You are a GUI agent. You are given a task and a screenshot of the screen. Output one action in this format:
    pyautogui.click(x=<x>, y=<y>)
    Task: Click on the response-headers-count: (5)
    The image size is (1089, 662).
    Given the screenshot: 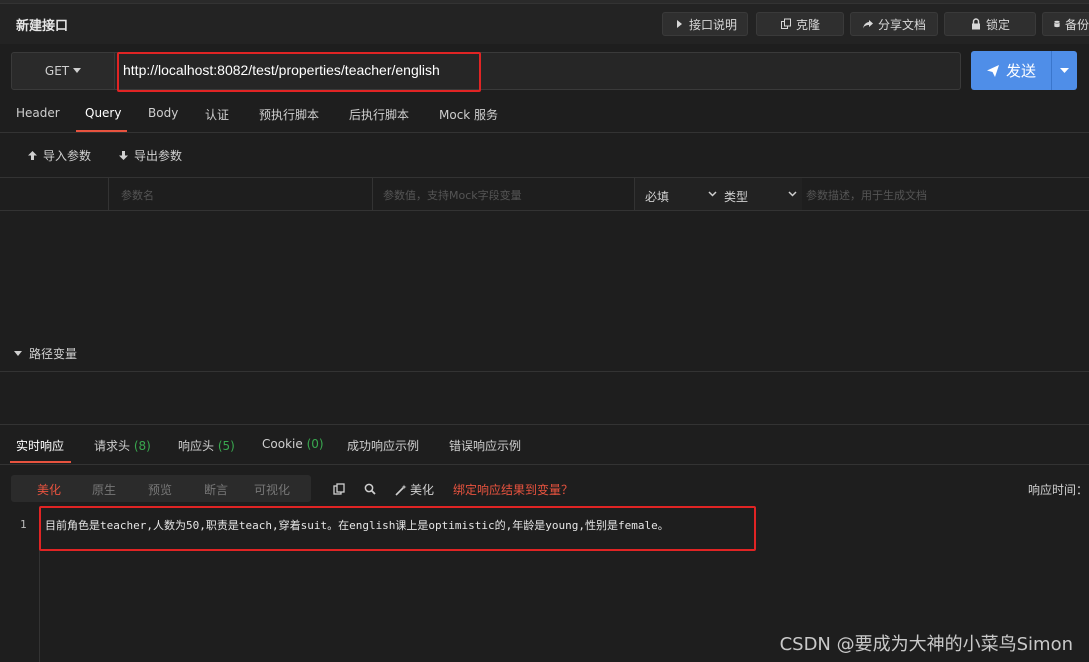 What is the action you would take?
    pyautogui.click(x=226, y=446)
    